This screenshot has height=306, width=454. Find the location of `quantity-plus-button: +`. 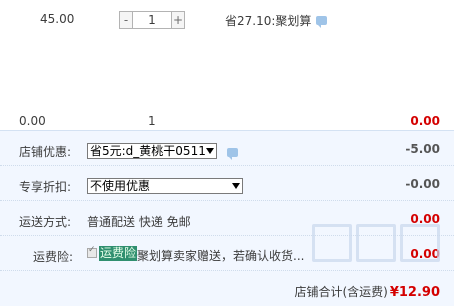

quantity-plus-button: + is located at coordinates (178, 20).